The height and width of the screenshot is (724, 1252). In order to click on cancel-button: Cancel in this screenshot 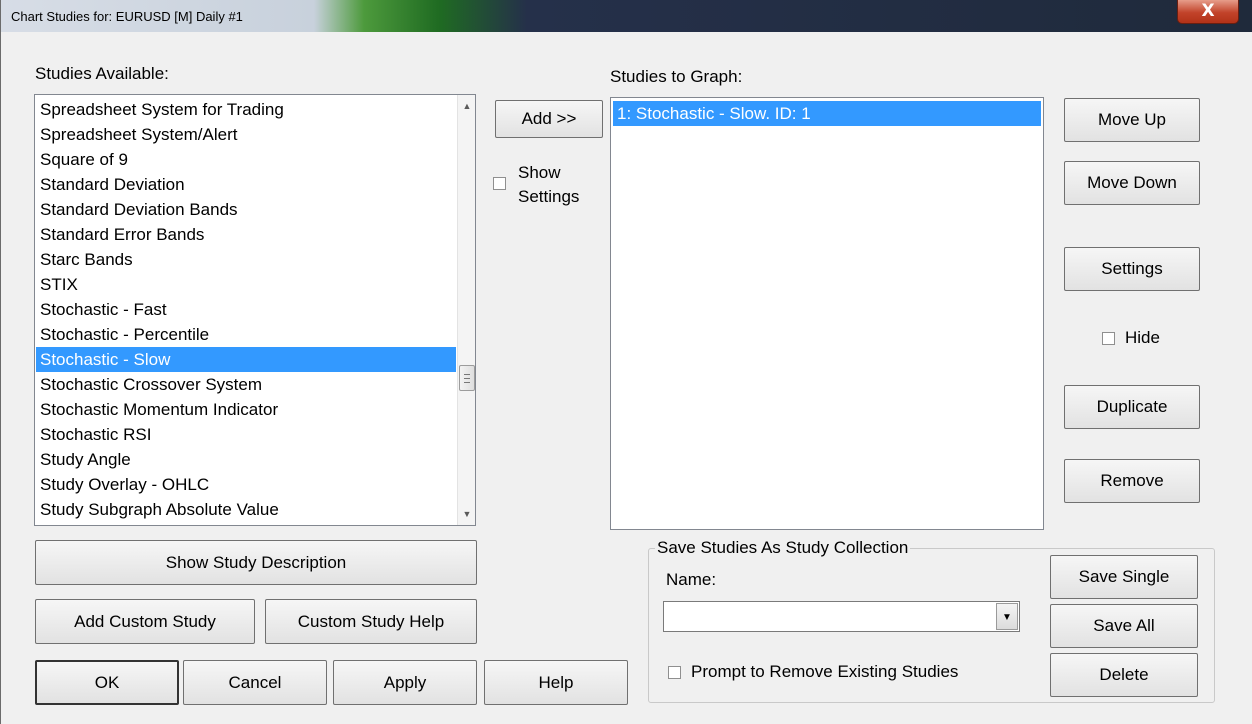, I will do `click(255, 682)`.